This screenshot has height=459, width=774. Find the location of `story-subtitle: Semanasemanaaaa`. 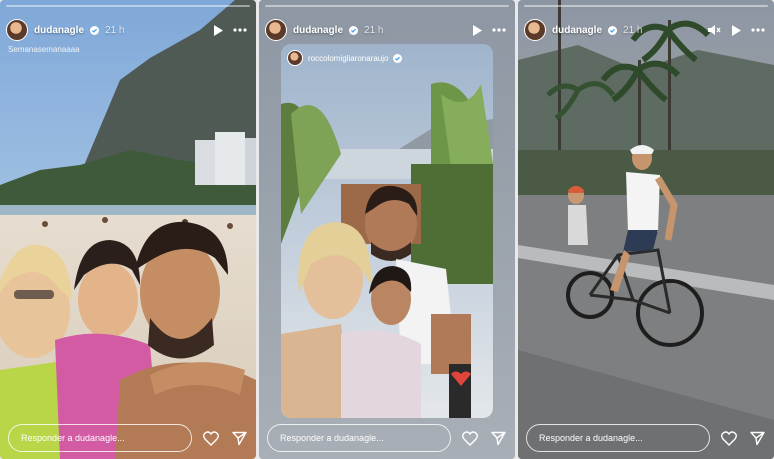

story-subtitle: Semanasemanaaaa is located at coordinates (44, 49).